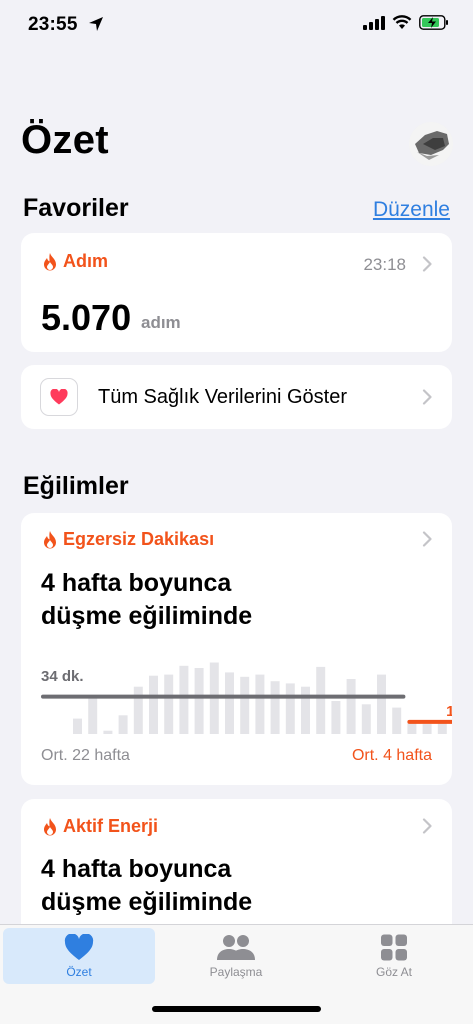 The width and height of the screenshot is (473, 1024). What do you see at coordinates (449, 711) in the screenshot?
I see `average-short-label: 11` at bounding box center [449, 711].